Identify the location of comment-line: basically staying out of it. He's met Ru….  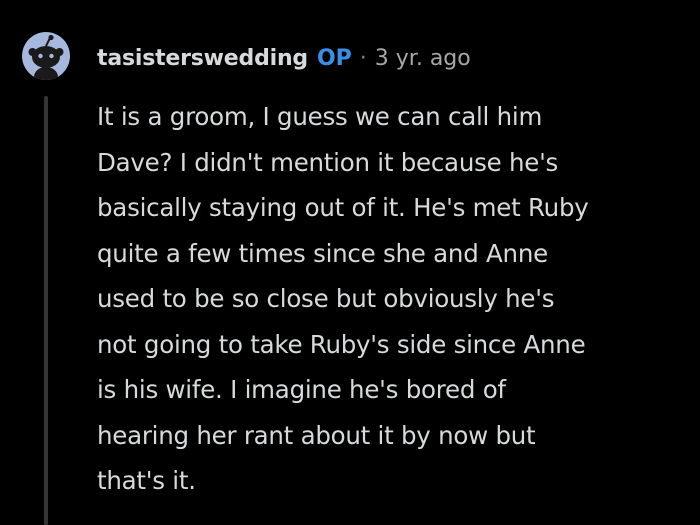
(343, 207).